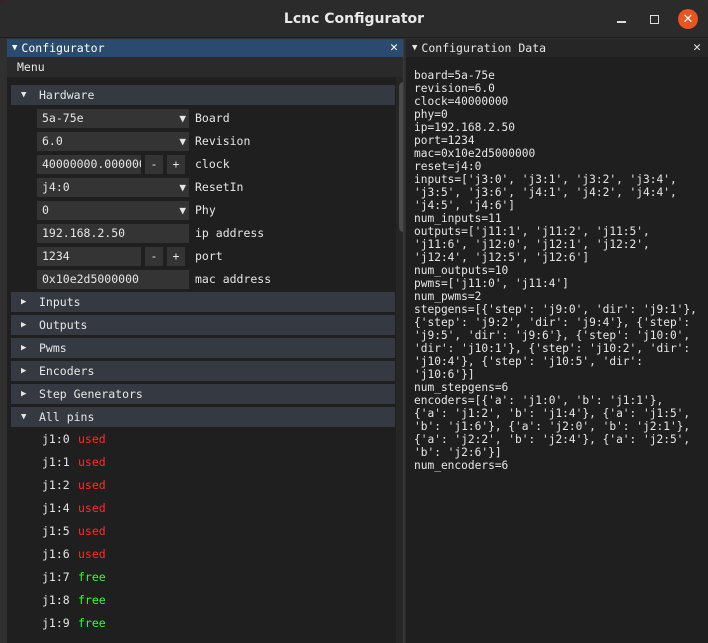 Image resolution: width=708 pixels, height=643 pixels. What do you see at coordinates (56, 439) in the screenshot?
I see `pin-name: j1:0` at bounding box center [56, 439].